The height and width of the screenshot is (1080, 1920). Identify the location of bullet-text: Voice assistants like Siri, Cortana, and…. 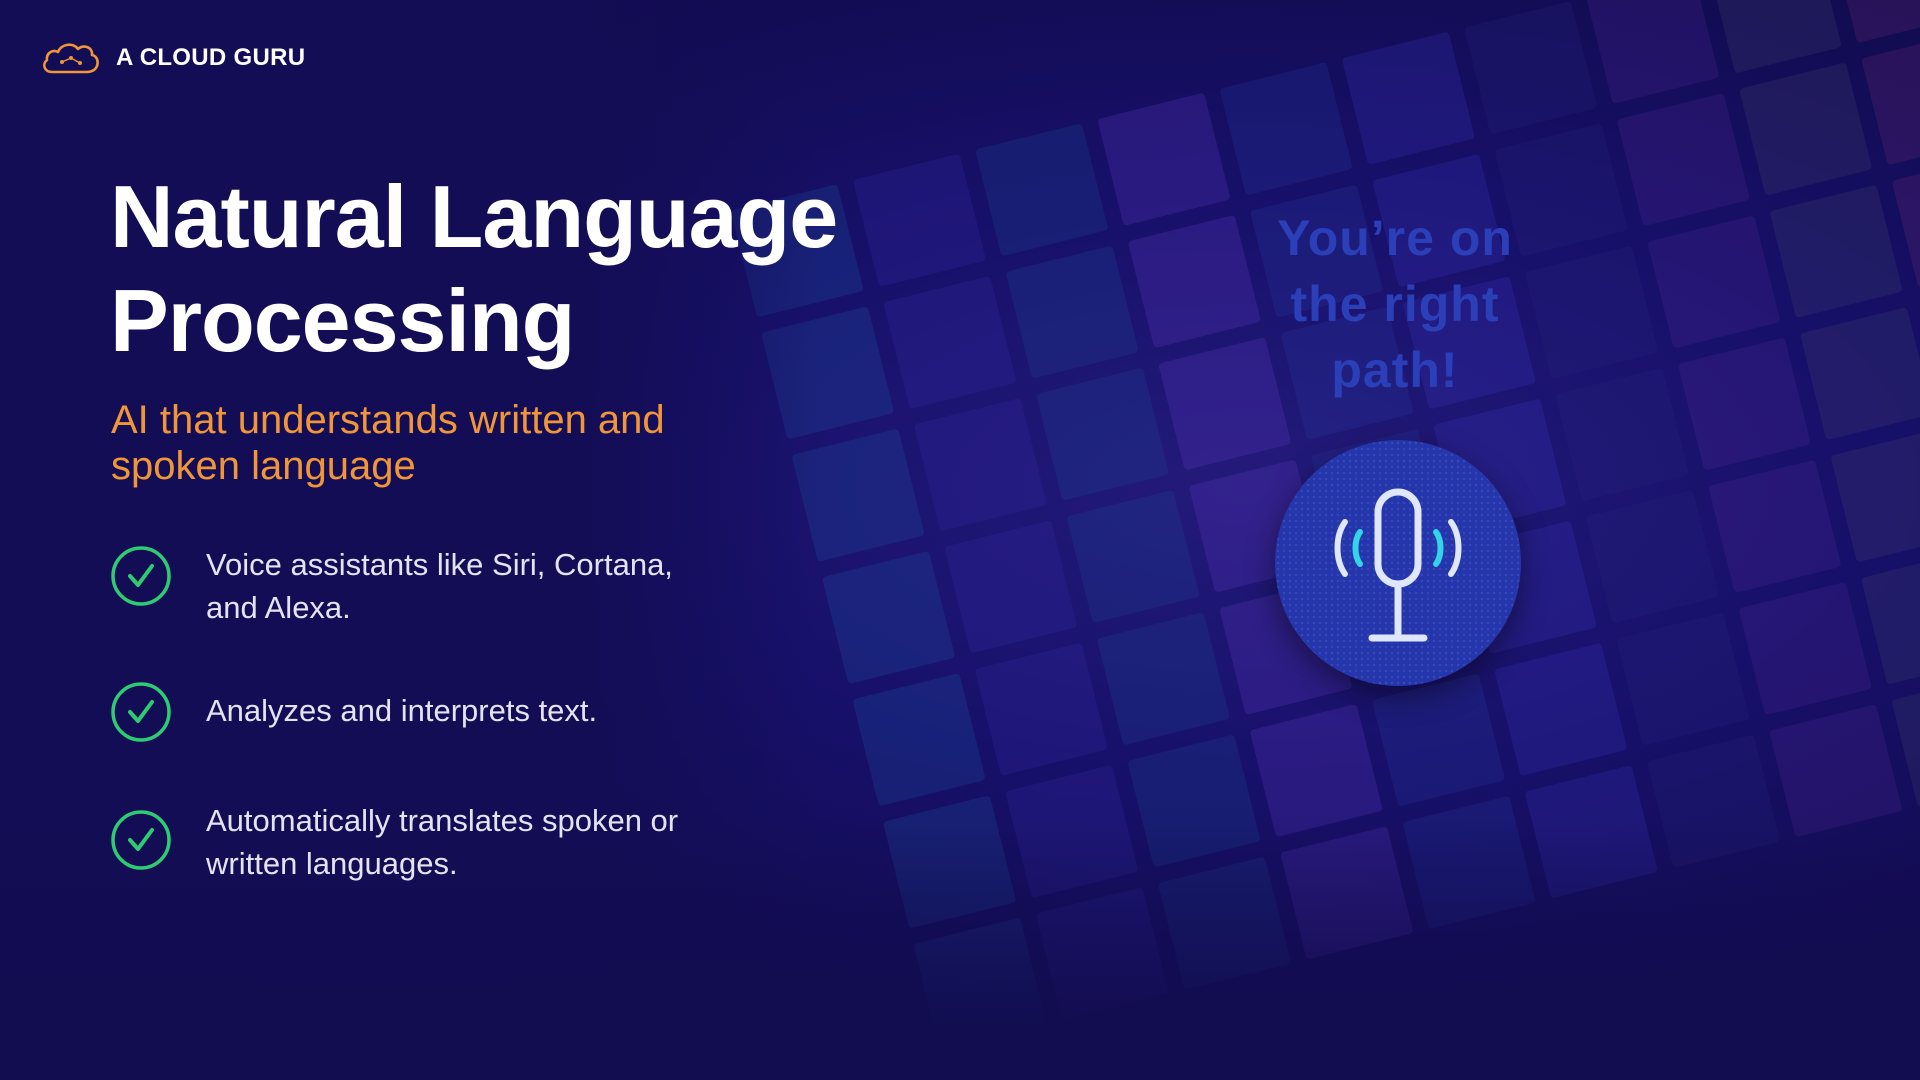
(486, 586).